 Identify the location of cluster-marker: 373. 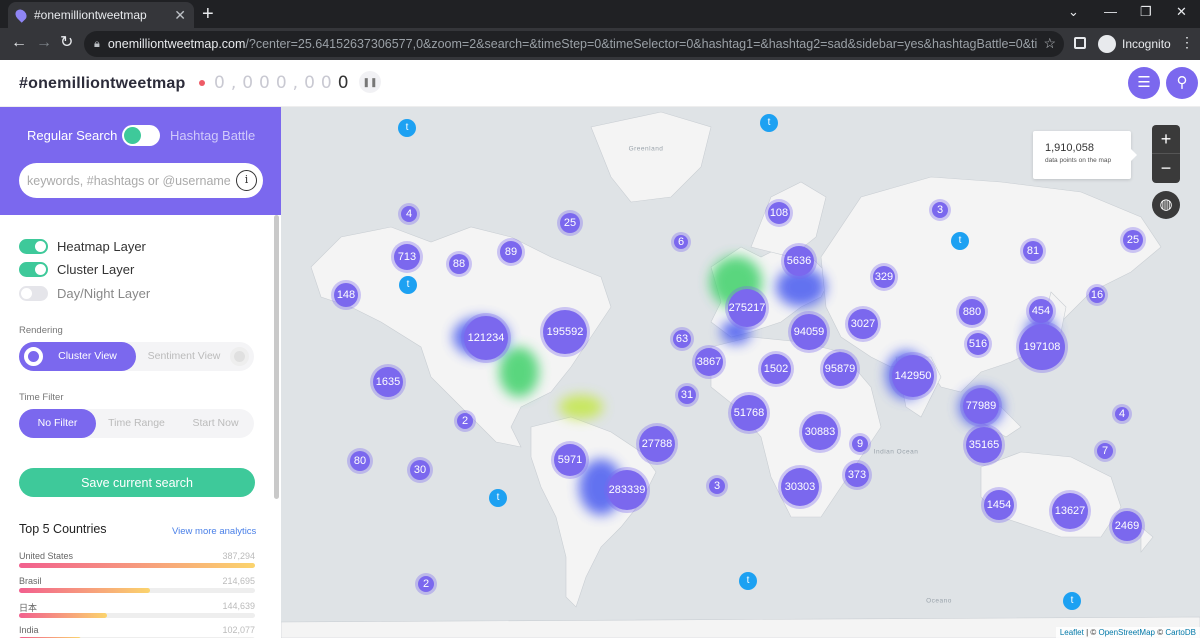
(857, 475).